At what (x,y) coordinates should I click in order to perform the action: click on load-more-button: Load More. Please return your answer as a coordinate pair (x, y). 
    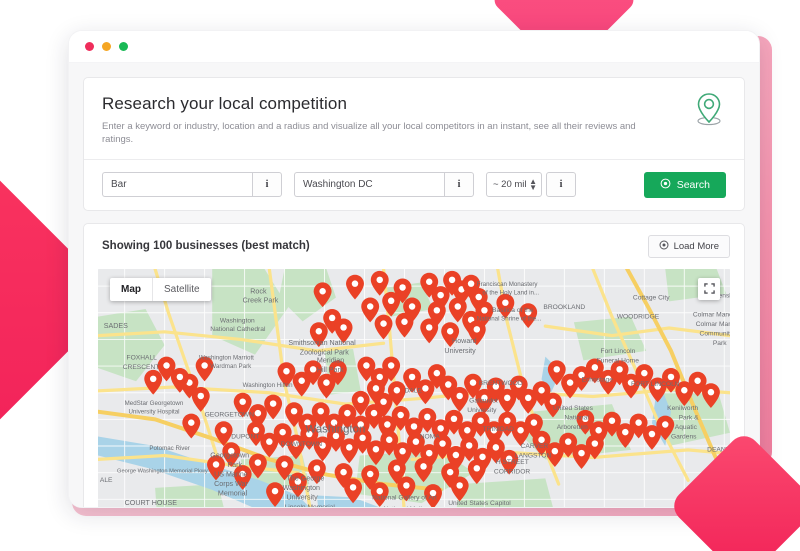
    Looking at the image, I should click on (688, 246).